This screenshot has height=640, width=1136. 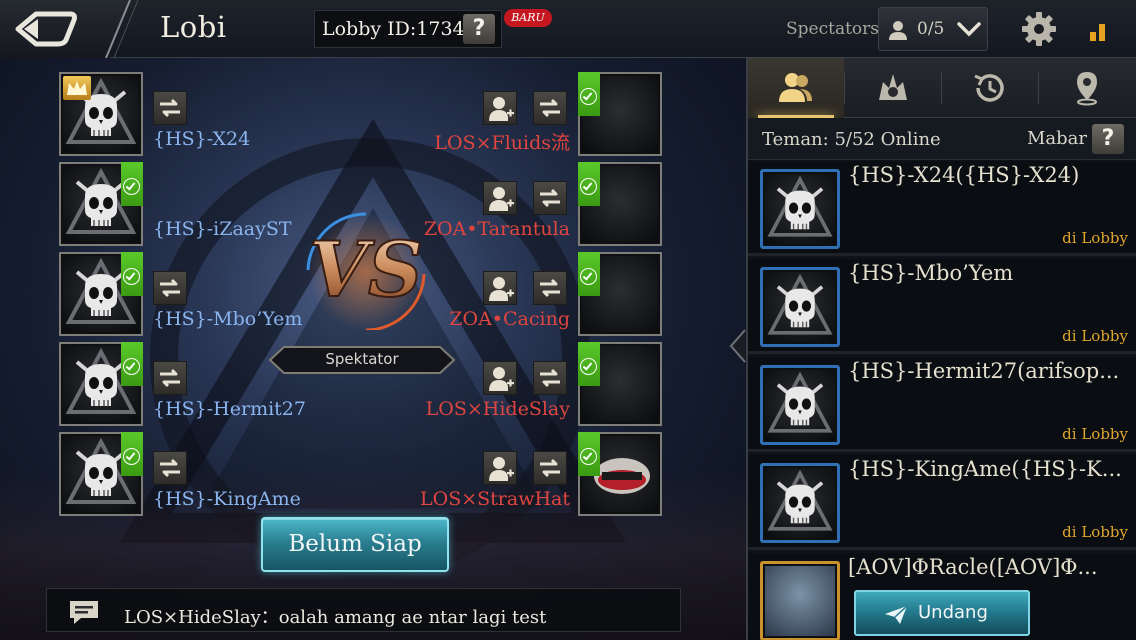 What do you see at coordinates (737, 346) in the screenshot?
I see `panel-collapse-handle` at bounding box center [737, 346].